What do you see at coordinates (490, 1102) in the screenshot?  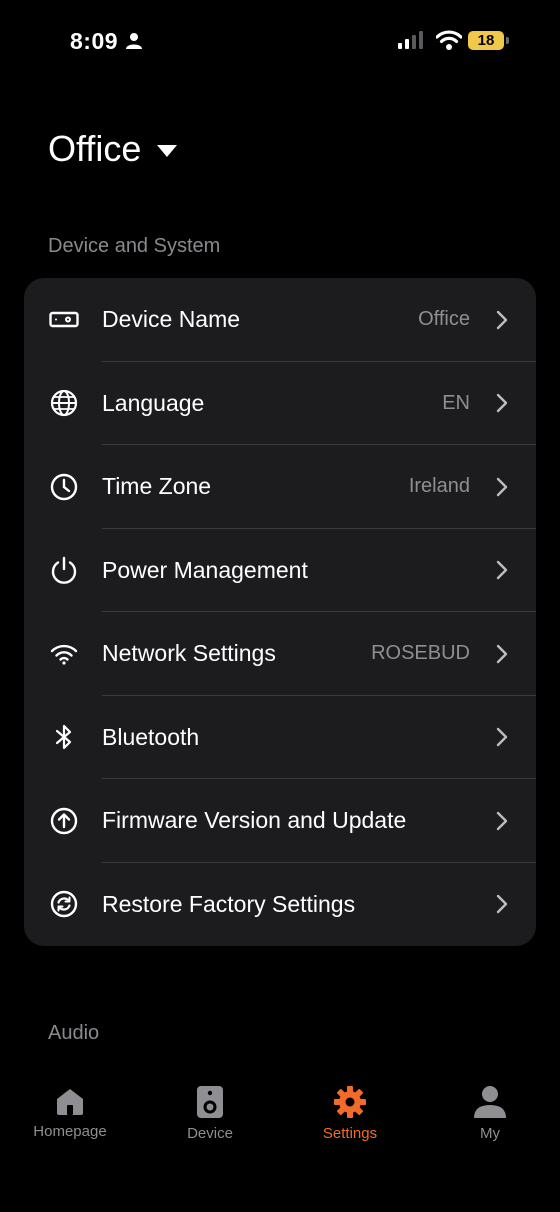 I see `person-icon` at bounding box center [490, 1102].